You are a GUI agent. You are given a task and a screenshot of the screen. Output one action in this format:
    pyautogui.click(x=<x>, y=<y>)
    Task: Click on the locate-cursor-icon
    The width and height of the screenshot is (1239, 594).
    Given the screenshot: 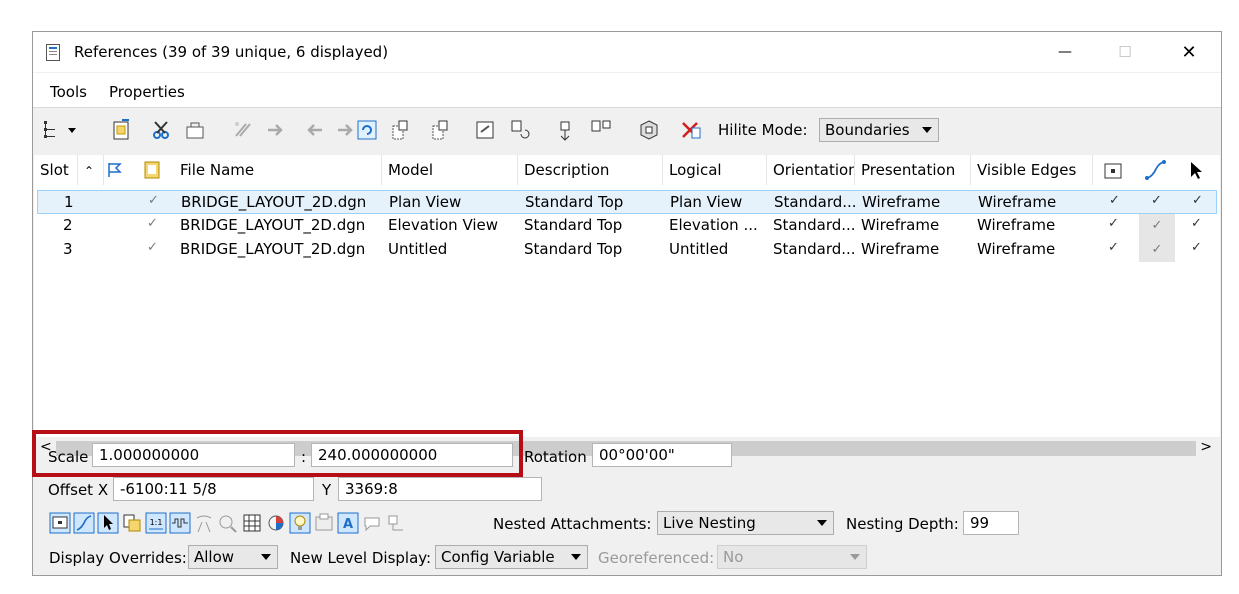 What is the action you would take?
    pyautogui.click(x=1197, y=171)
    